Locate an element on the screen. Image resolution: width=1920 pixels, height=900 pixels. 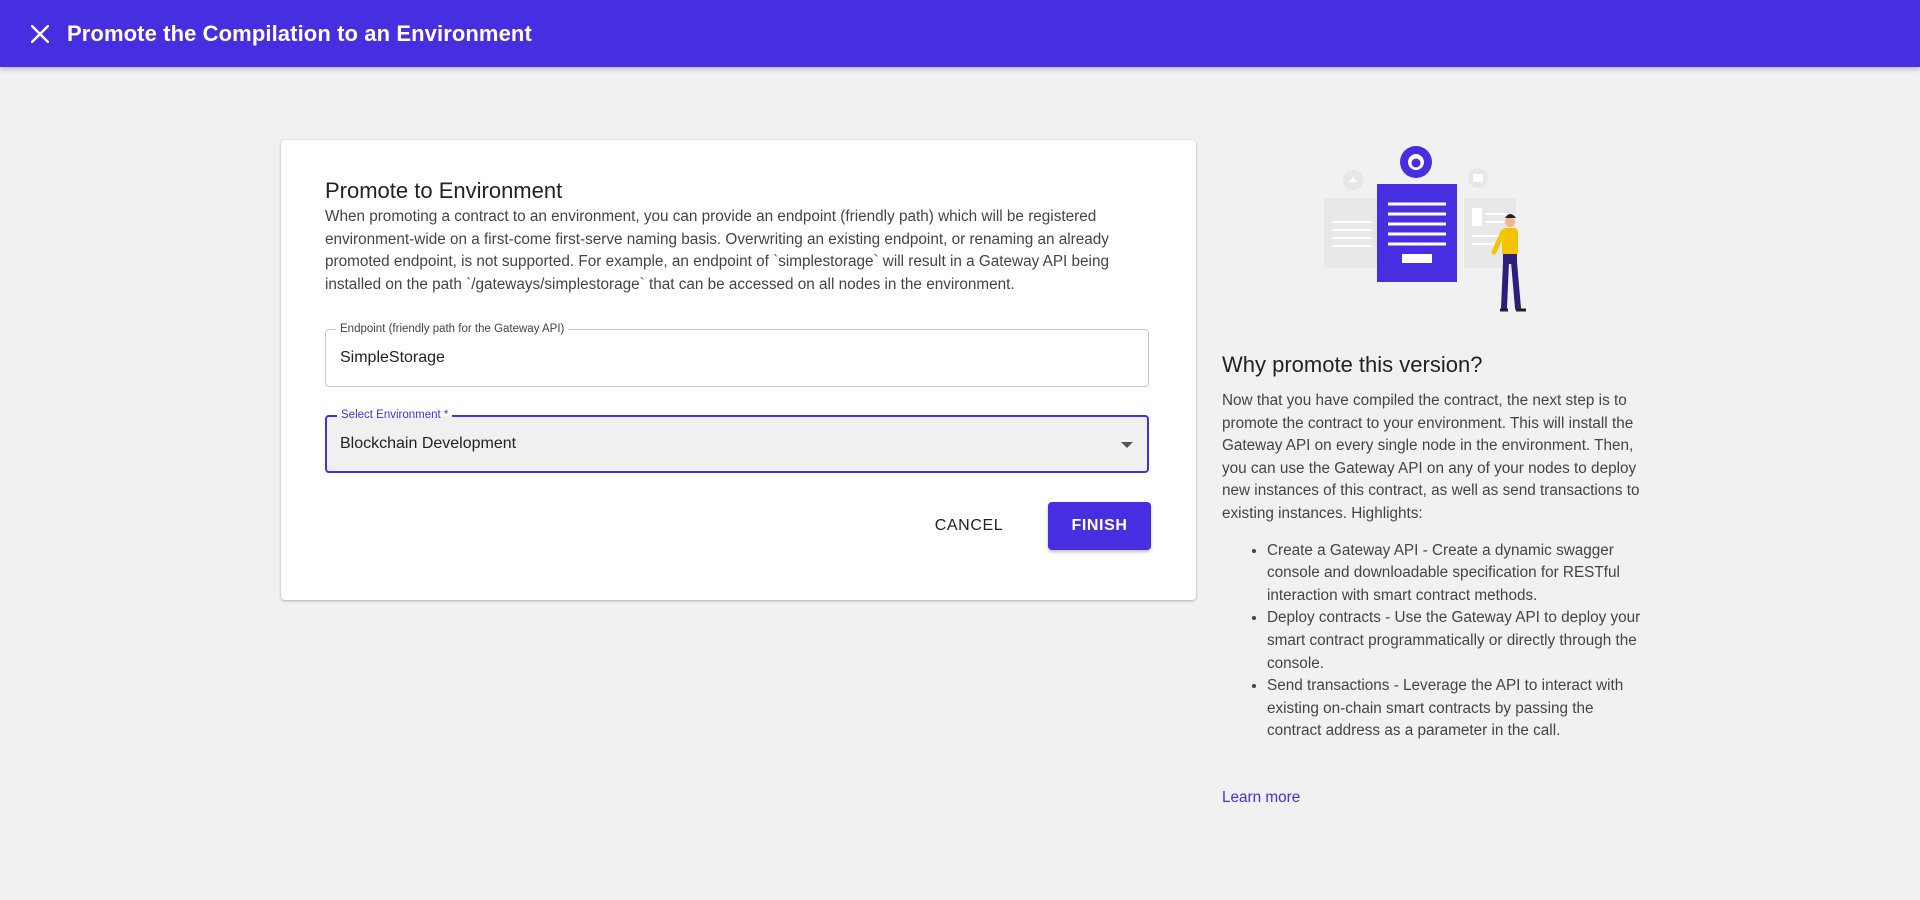
cancel-button: CANCEL is located at coordinates (969, 526).